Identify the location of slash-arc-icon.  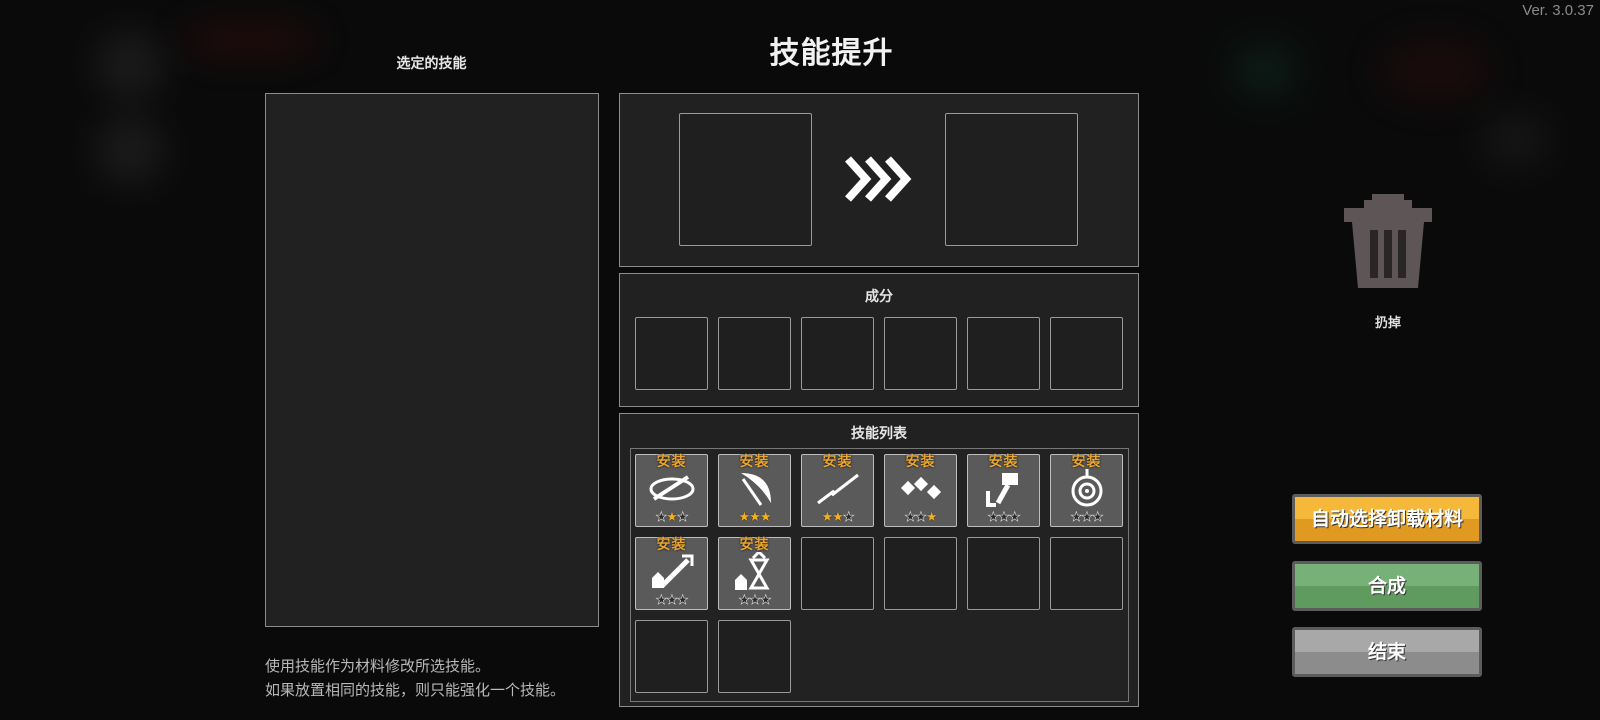
(672, 488).